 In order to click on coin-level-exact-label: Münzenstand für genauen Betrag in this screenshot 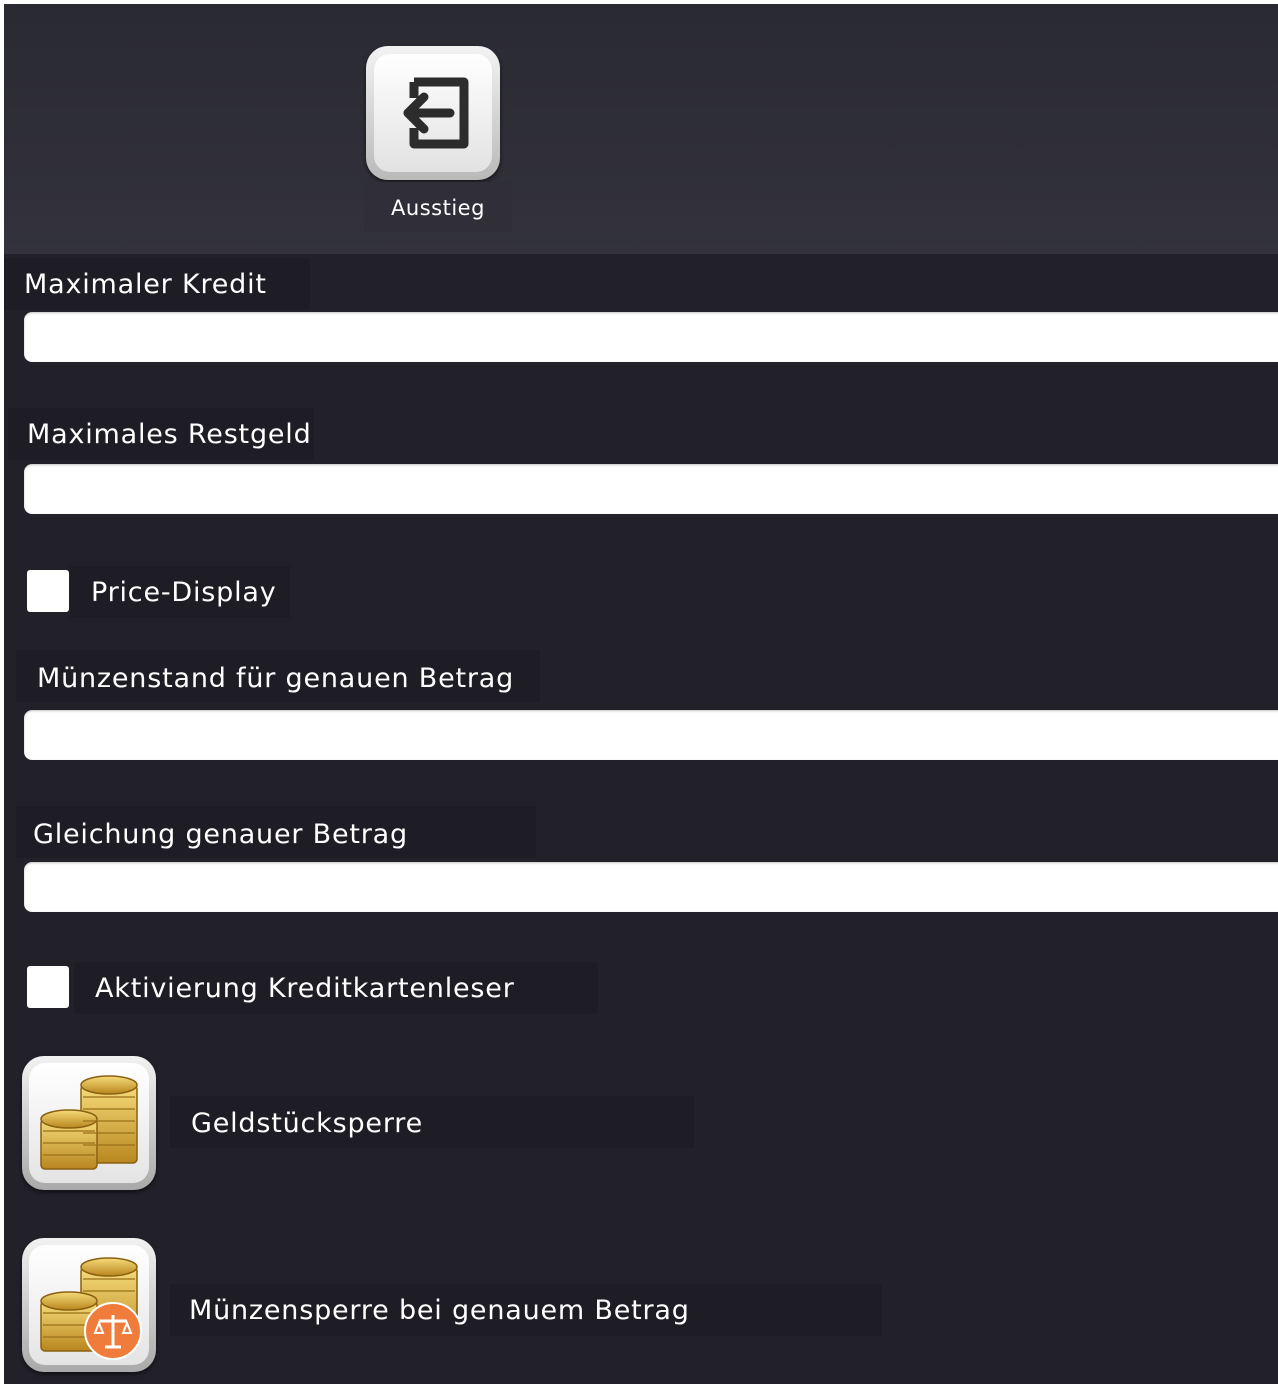, I will do `click(276, 678)`.